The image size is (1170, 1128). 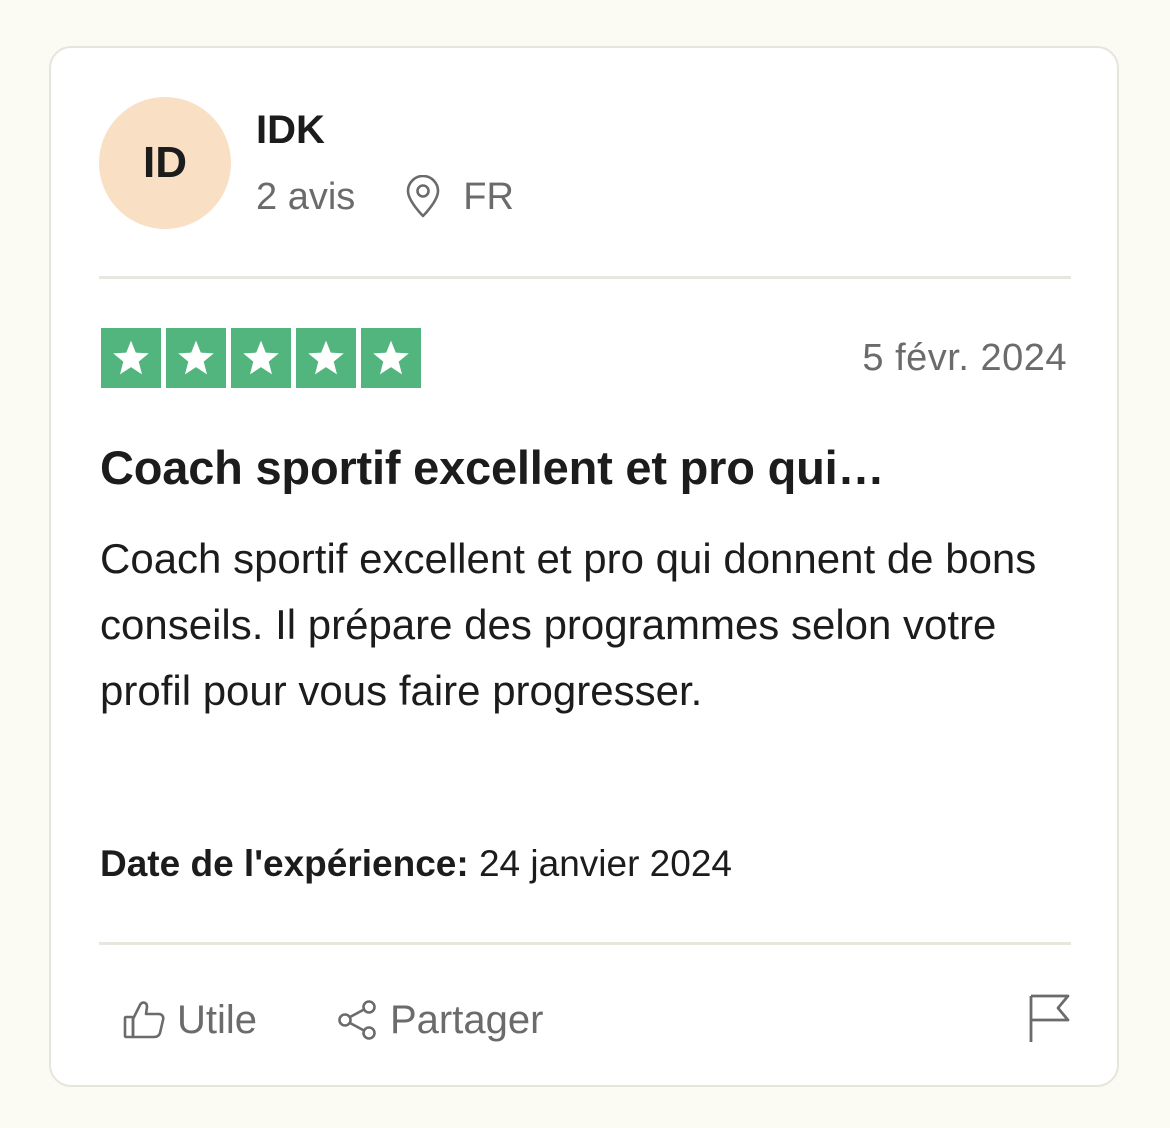 What do you see at coordinates (605, 863) in the screenshot?
I see `experience-date-value: 24 janvier 2024` at bounding box center [605, 863].